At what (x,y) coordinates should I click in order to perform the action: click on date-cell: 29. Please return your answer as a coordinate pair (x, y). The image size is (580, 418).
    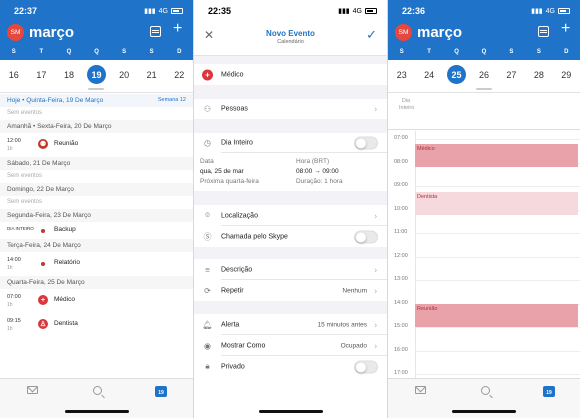
    Looking at the image, I should click on (566, 76).